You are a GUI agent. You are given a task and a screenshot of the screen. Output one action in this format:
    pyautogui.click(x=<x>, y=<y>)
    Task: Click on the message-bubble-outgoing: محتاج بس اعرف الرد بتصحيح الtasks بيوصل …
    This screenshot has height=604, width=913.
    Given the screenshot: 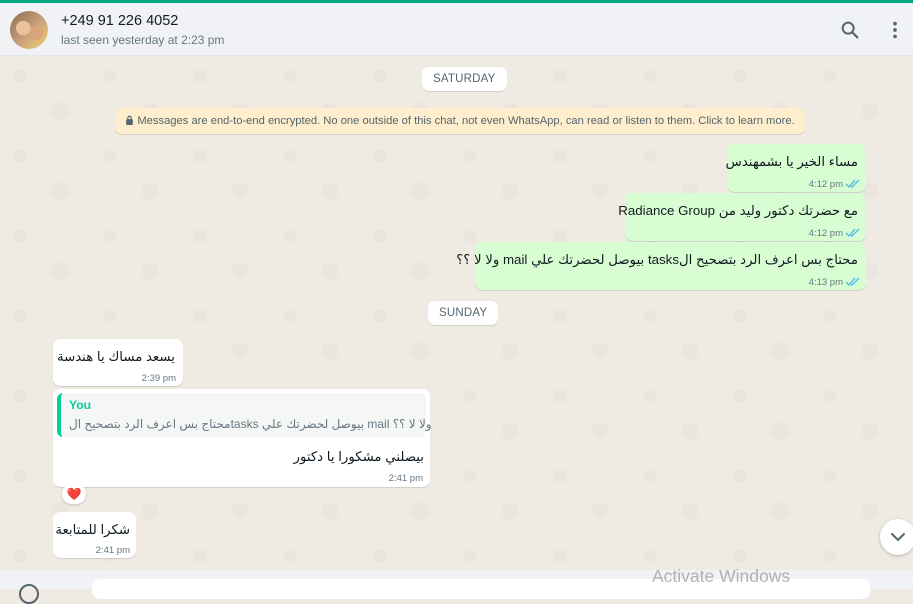 What is the action you would take?
    pyautogui.click(x=661, y=266)
    